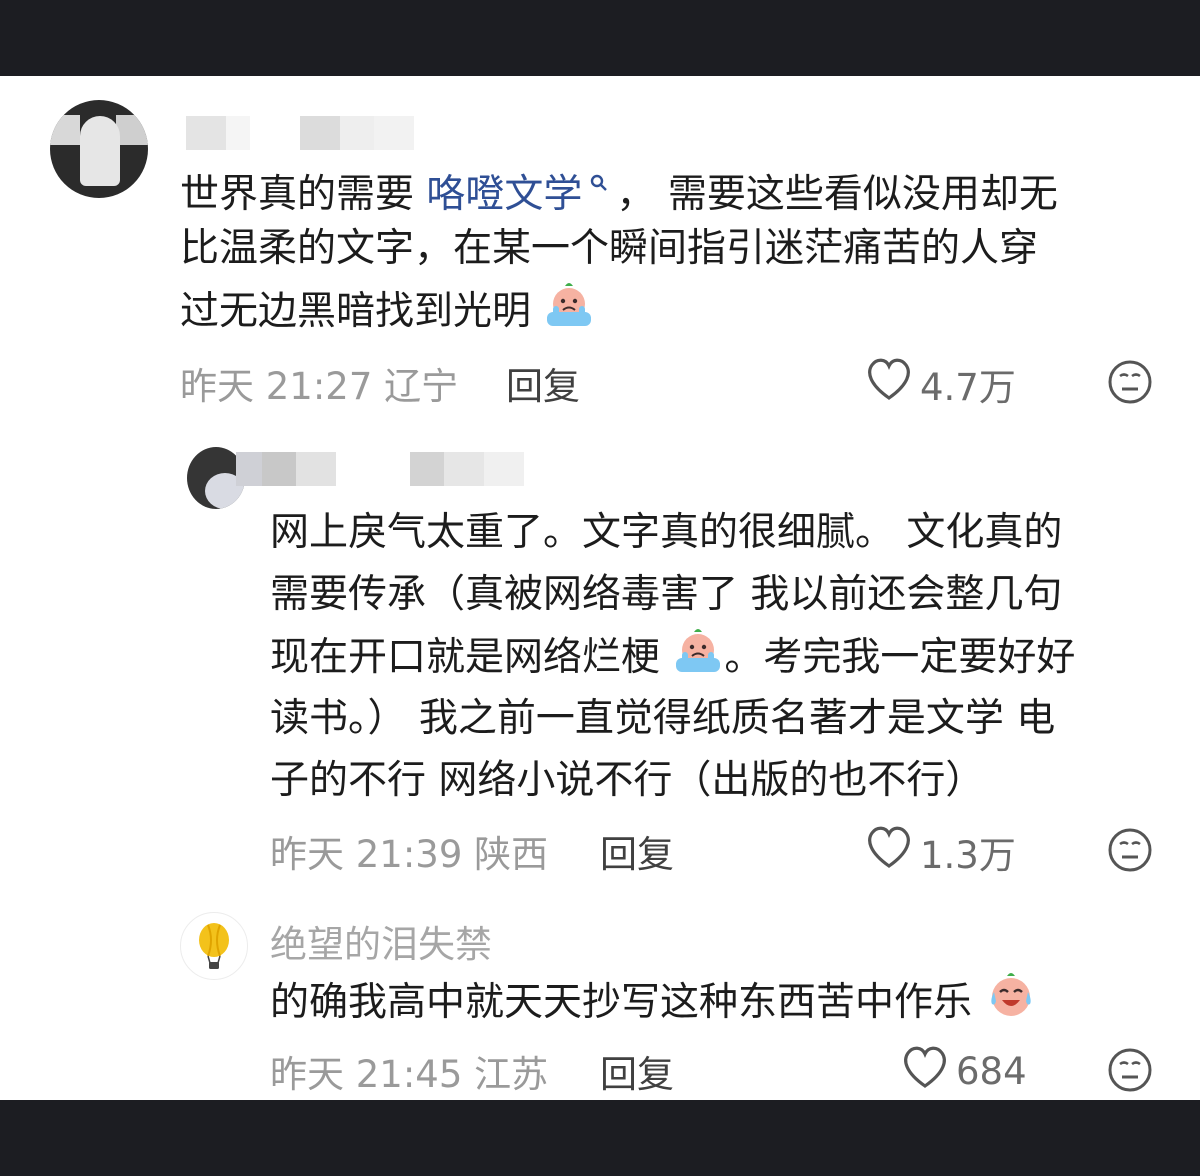  I want to click on comment-timestamp: 昨天 21:45 江苏, so click(409, 1074).